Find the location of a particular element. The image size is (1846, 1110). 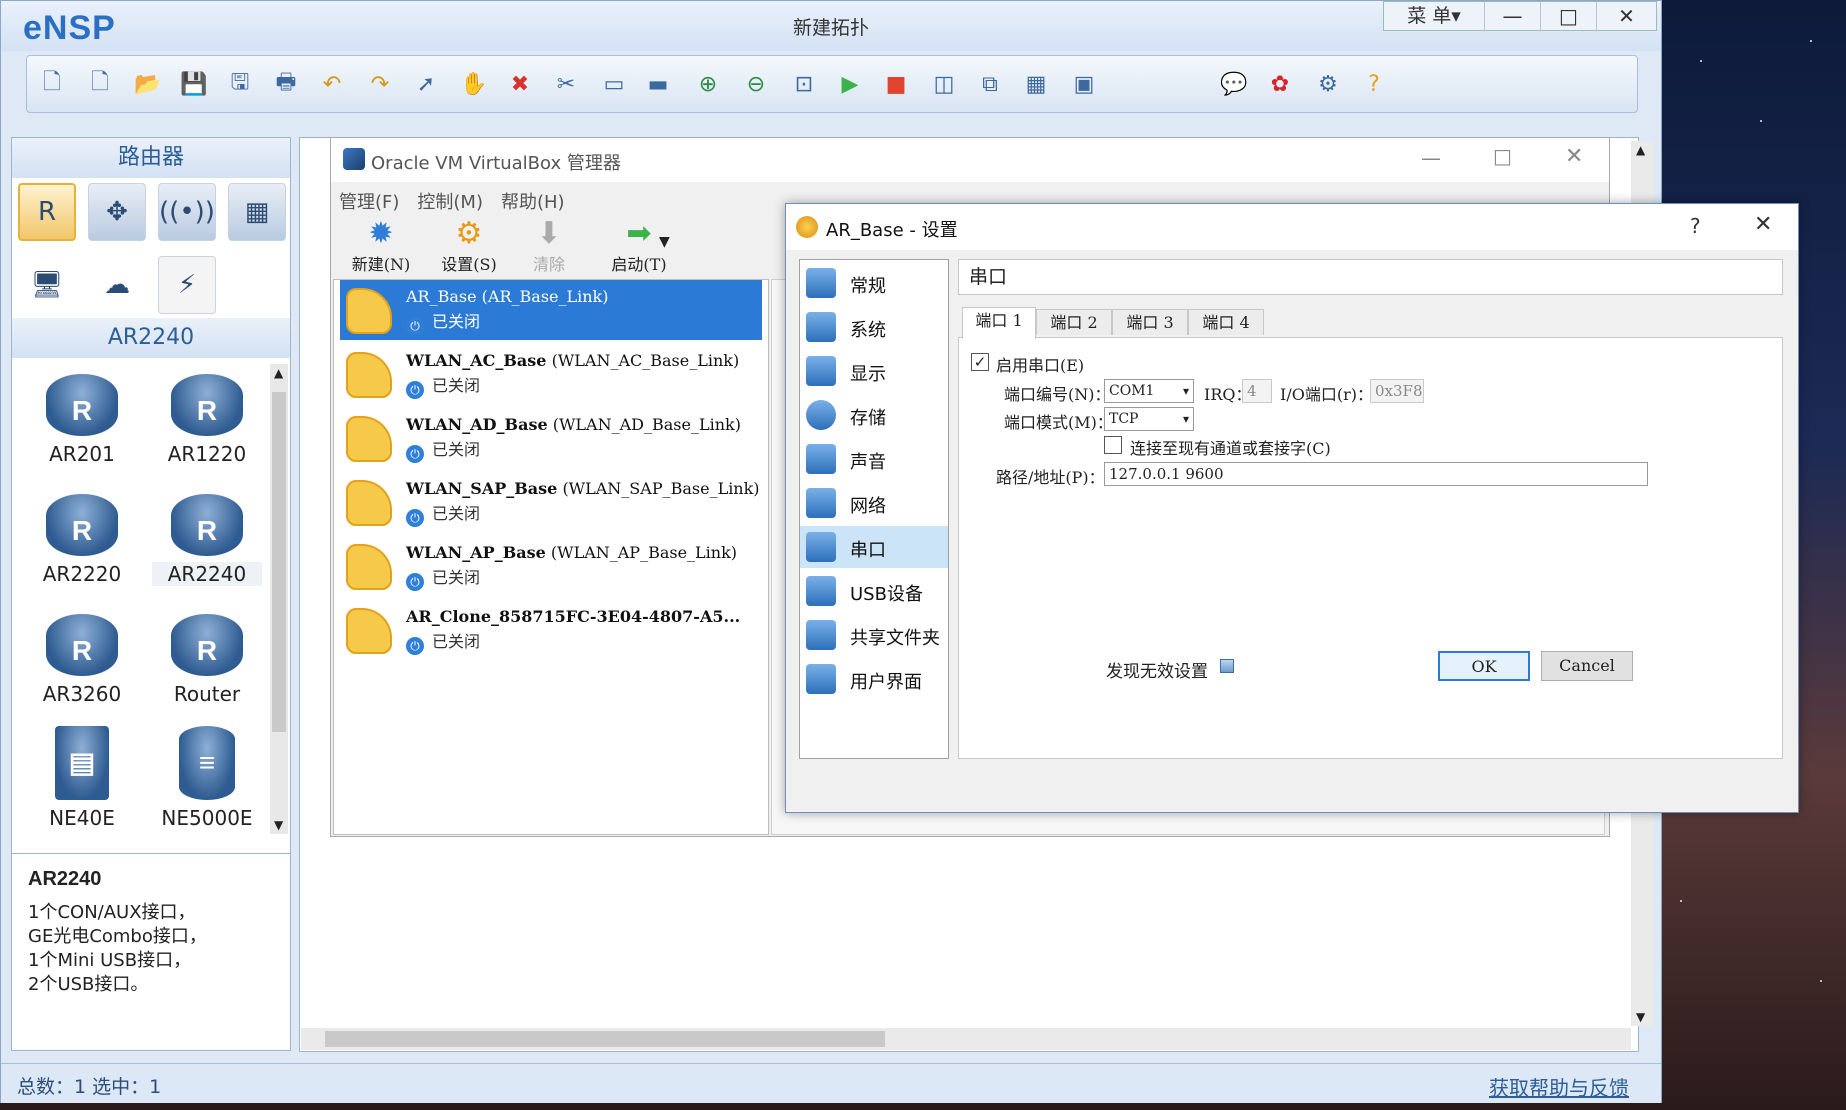

vbox-new-button: ✹ 新建(N) is located at coordinates (381, 245).